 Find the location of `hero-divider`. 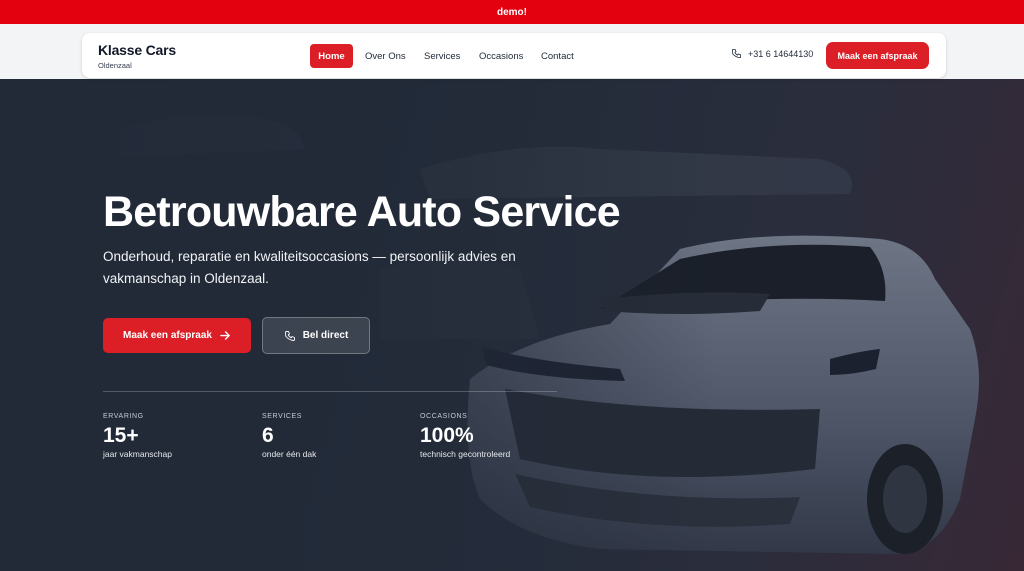

hero-divider is located at coordinates (330, 391).